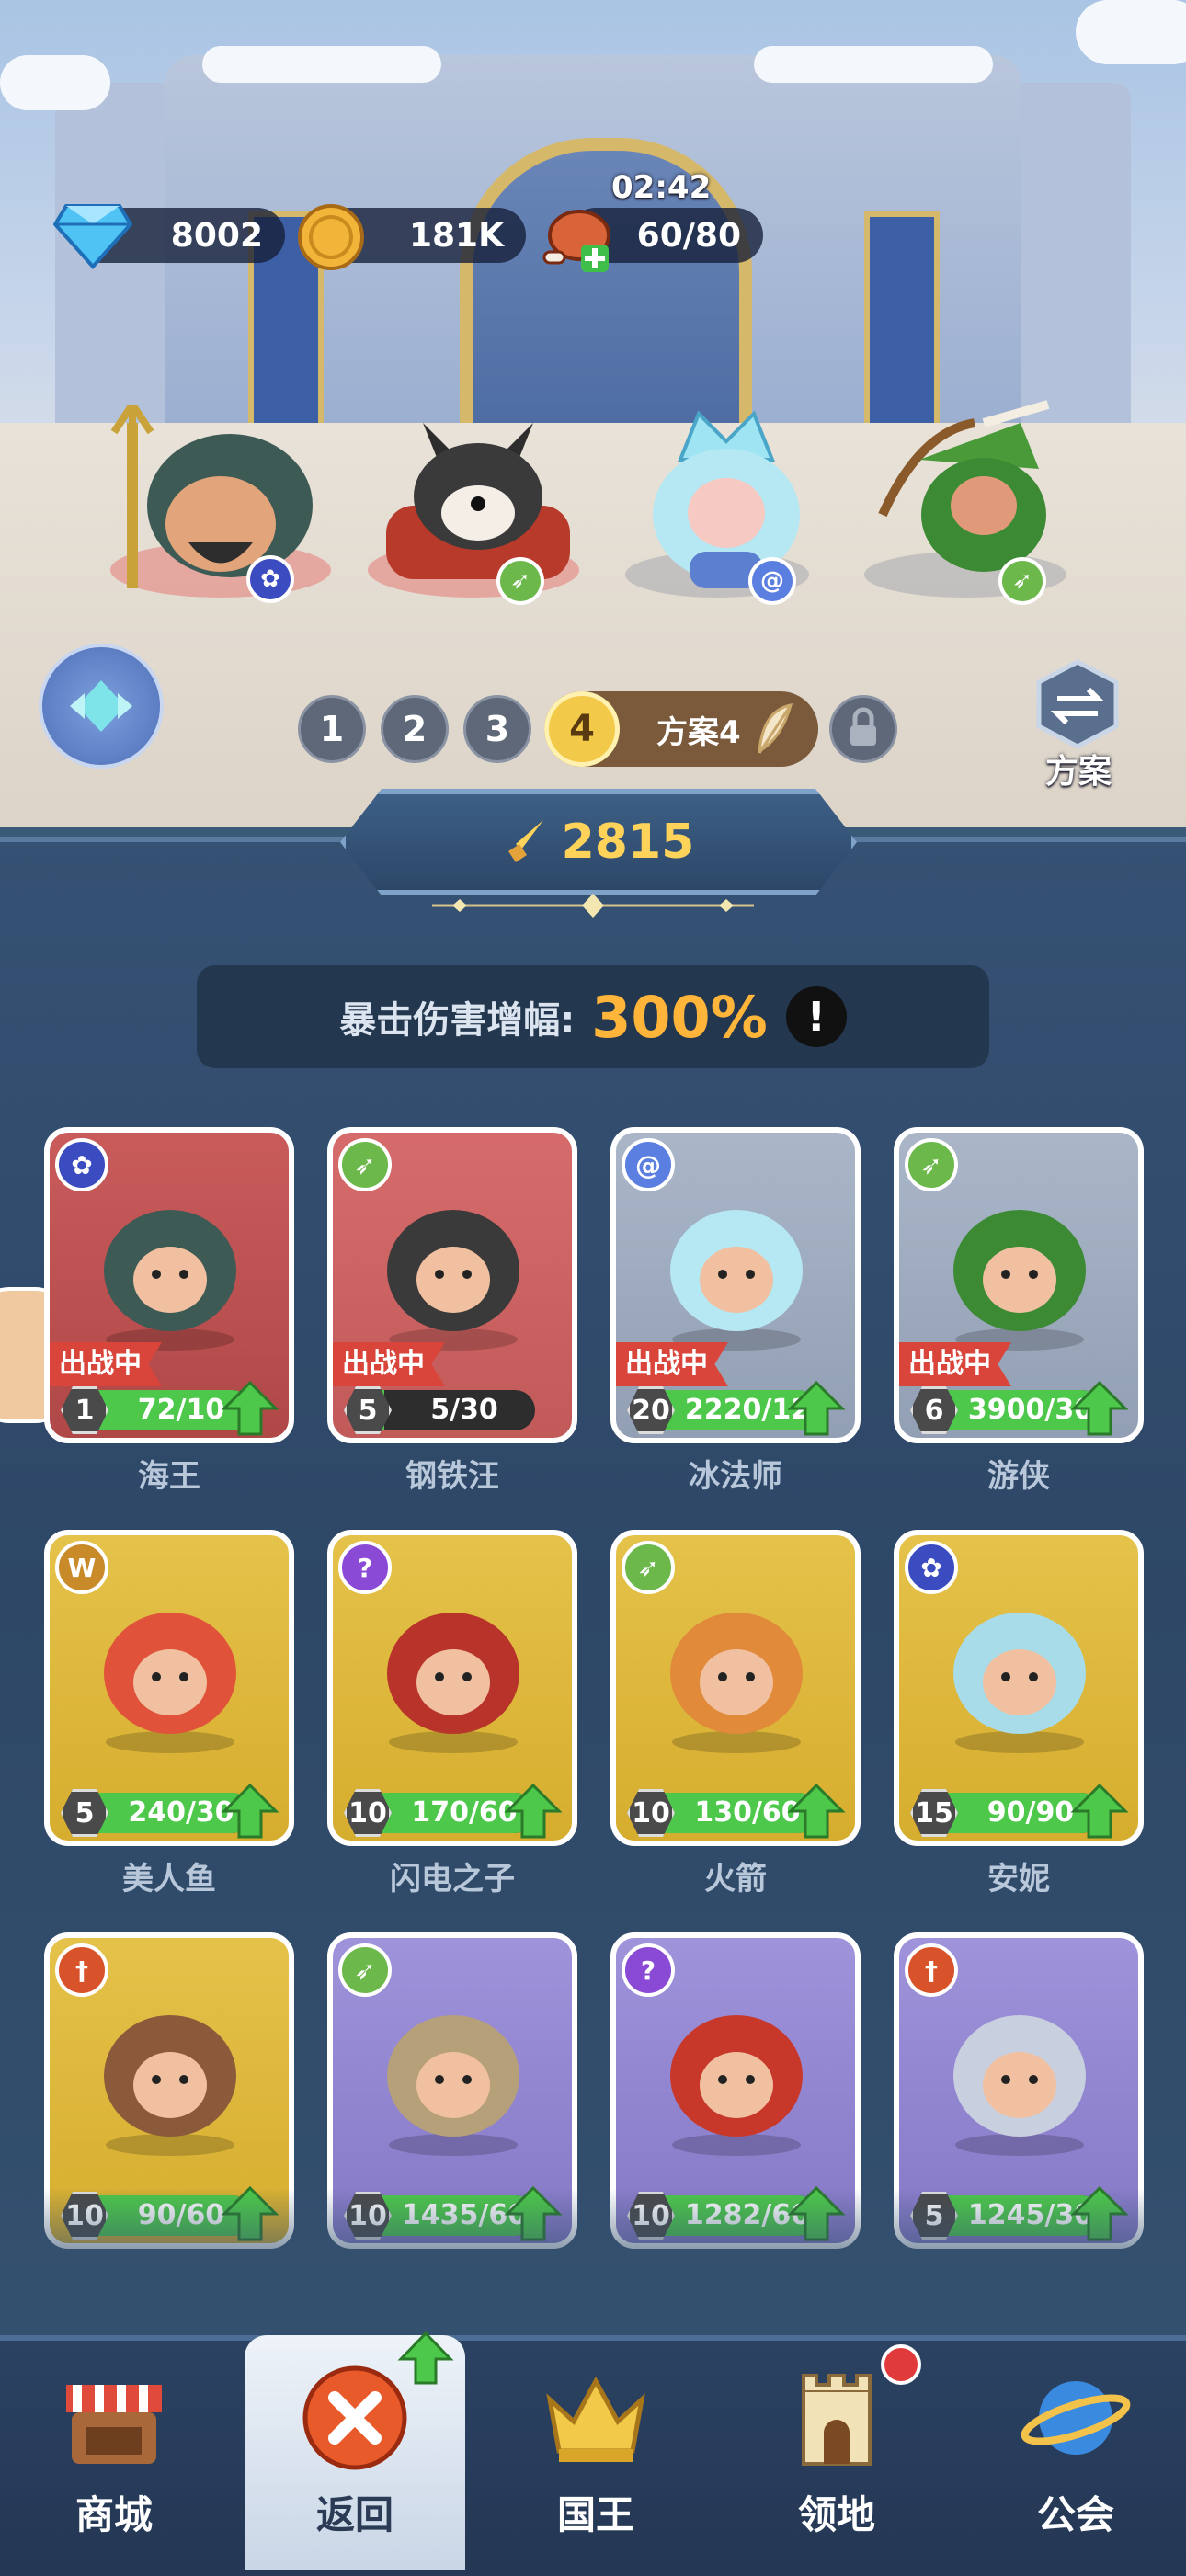  I want to click on shard-progress-text: 5/30, so click(464, 1410).